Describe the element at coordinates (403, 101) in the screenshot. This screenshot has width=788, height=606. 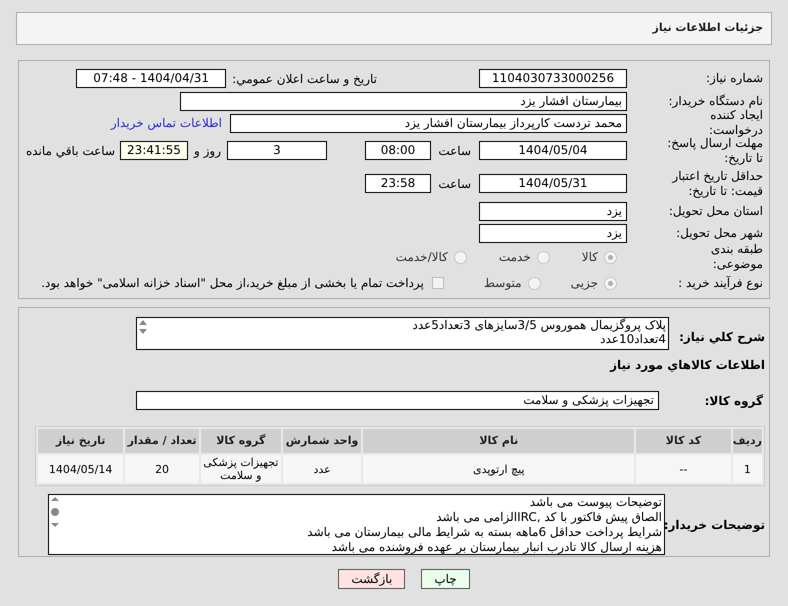
I see `value-field: بیمارستان افشار یزد` at that location.